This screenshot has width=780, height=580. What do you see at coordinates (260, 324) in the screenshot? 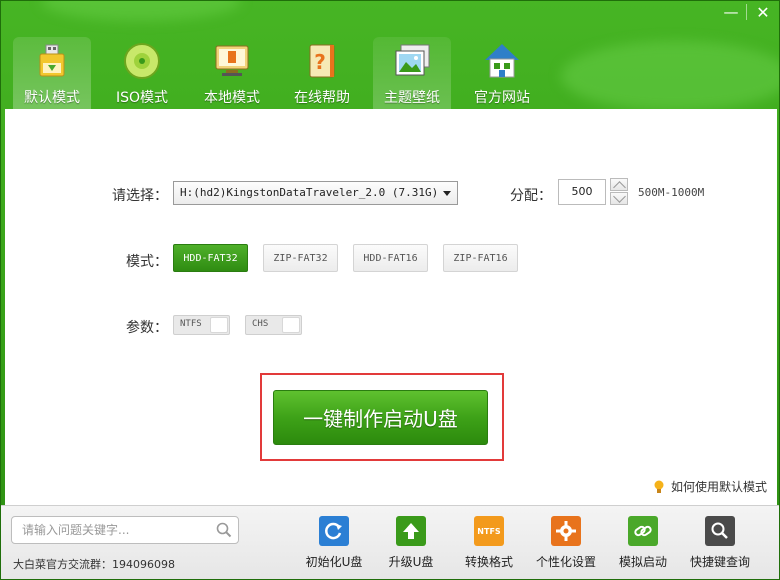
I see `toggle-label: CHS` at bounding box center [260, 324].